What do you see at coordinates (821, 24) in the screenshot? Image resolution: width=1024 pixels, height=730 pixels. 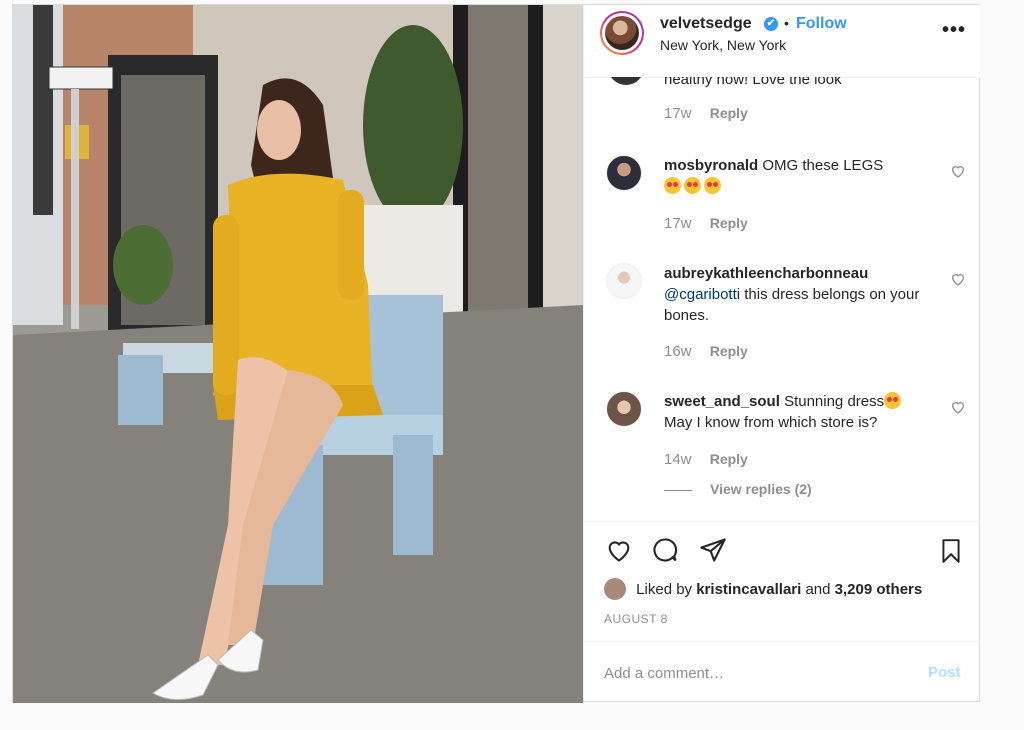 I see `follow-button: Follow` at bounding box center [821, 24].